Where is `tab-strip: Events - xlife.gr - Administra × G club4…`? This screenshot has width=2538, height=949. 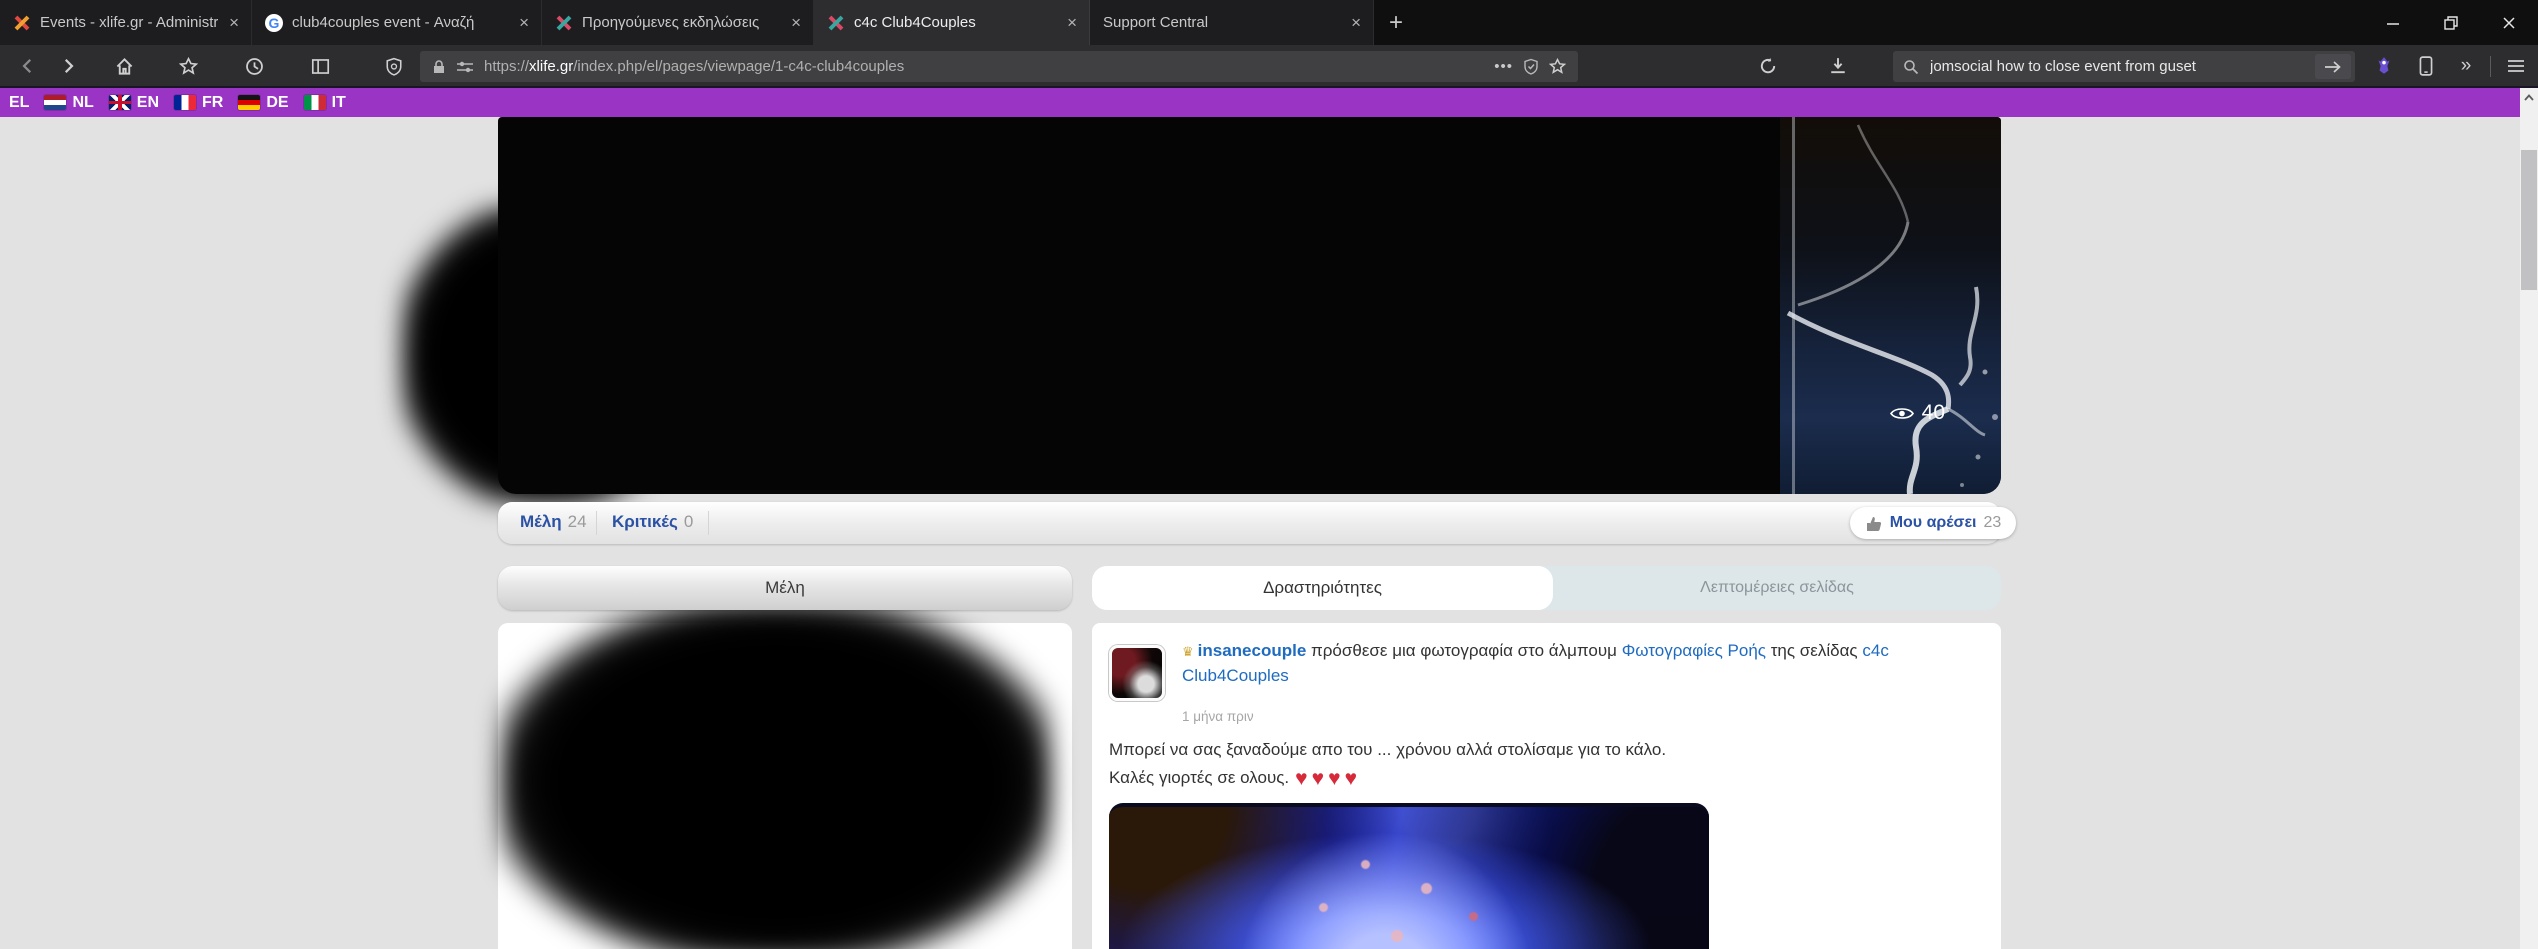 tab-strip: Events - xlife.gr - Administra × G club4… is located at coordinates (1269, 22).